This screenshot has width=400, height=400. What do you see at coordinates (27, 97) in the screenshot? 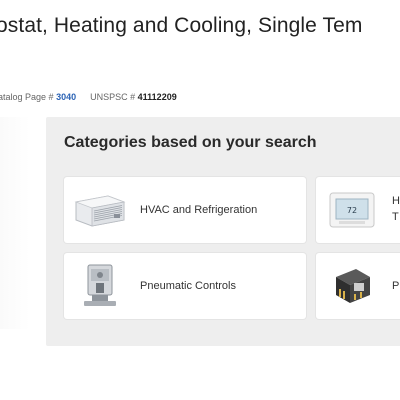
I see `catalog-page-label: atalog Page #` at bounding box center [27, 97].